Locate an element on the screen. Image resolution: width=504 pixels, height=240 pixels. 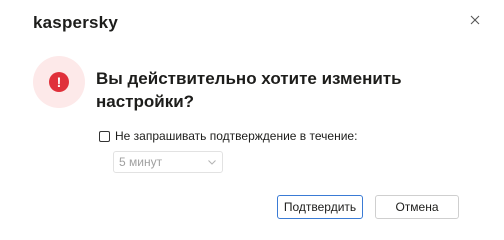
exclamation-icon: ! is located at coordinates (59, 82).